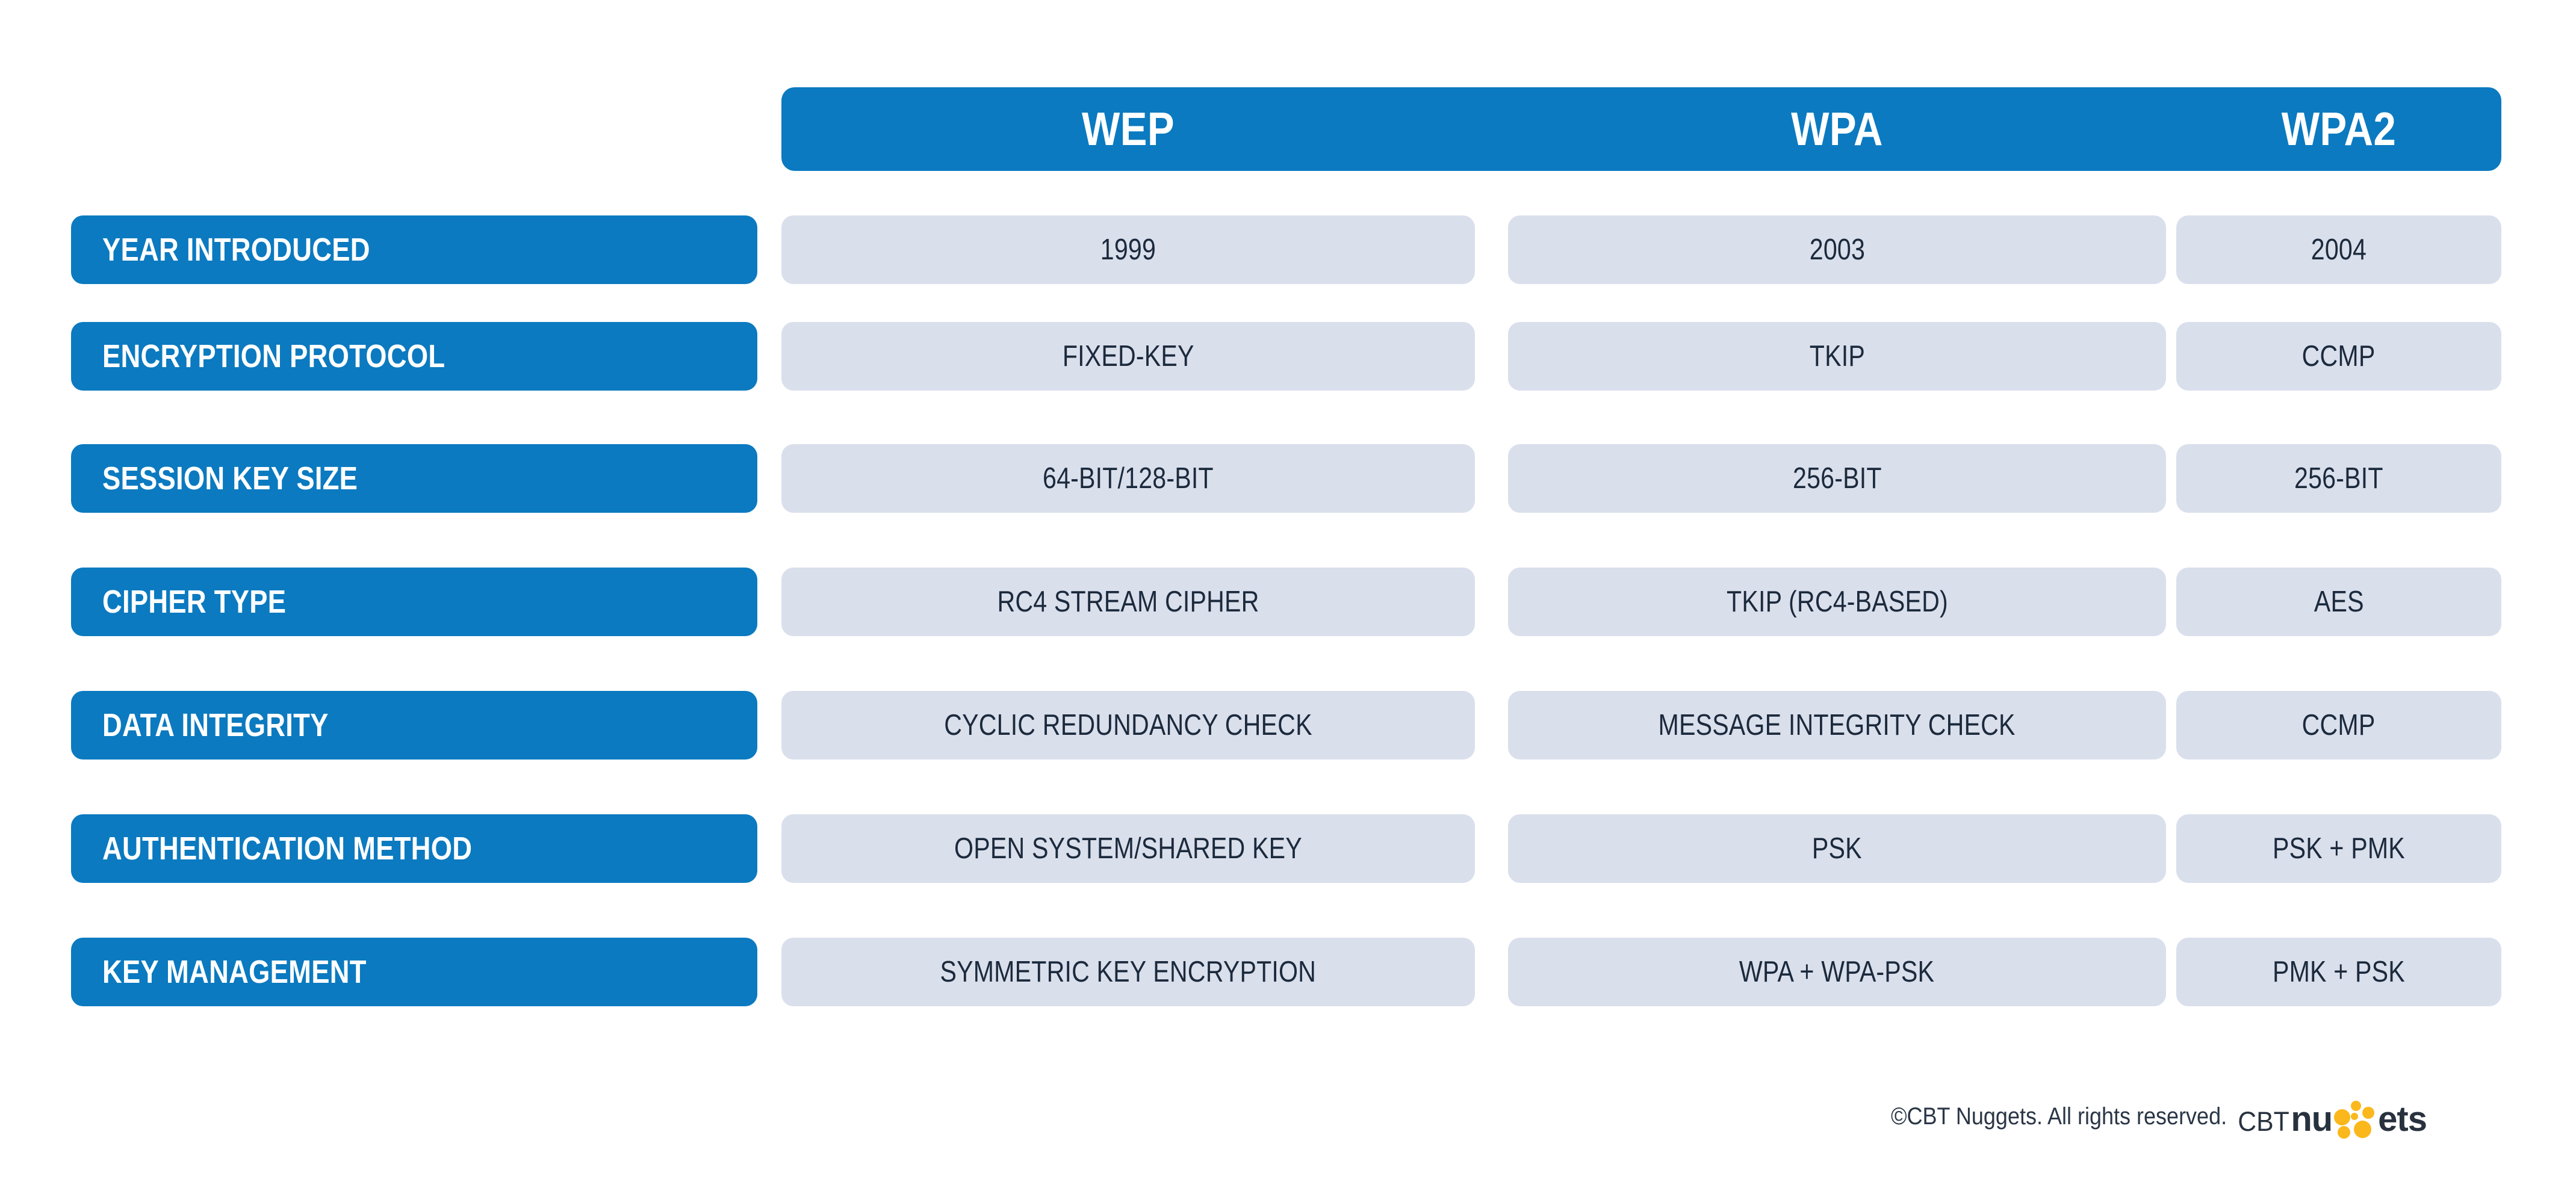 This screenshot has width=2576, height=1182. I want to click on cell-wpa2-year-introduced: 2004, so click(2338, 249).